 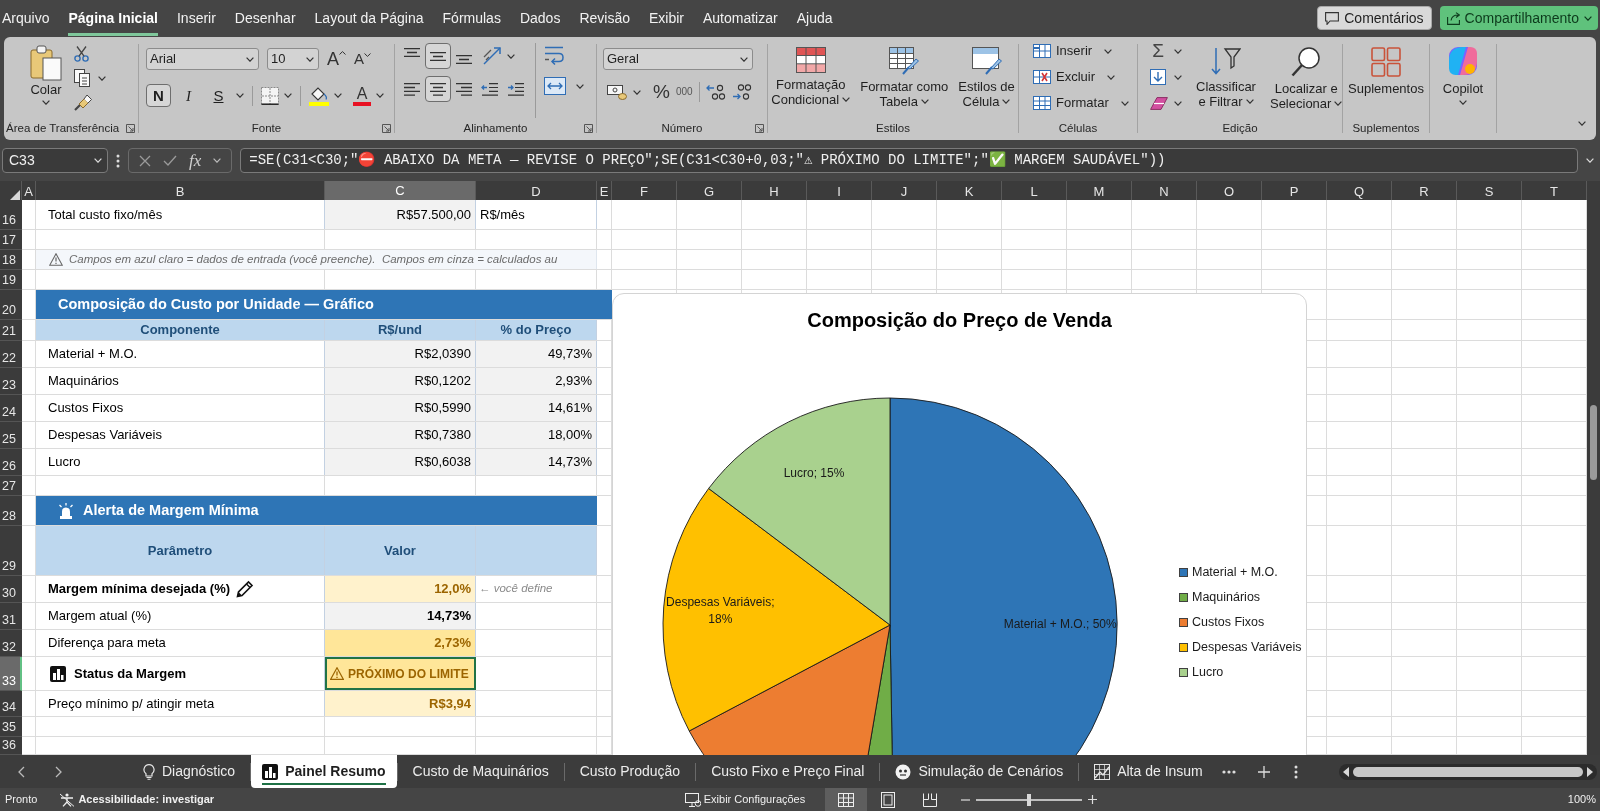 I want to click on delete-cells-button: Excluir, so click(x=1085, y=77).